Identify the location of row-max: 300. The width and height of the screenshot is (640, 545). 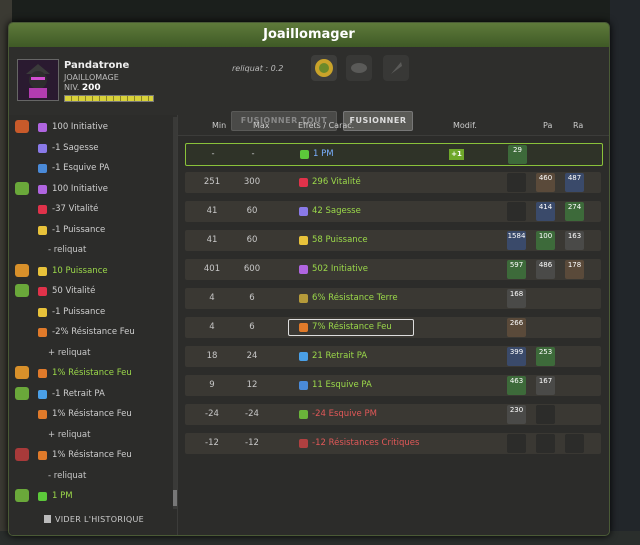
(252, 182).